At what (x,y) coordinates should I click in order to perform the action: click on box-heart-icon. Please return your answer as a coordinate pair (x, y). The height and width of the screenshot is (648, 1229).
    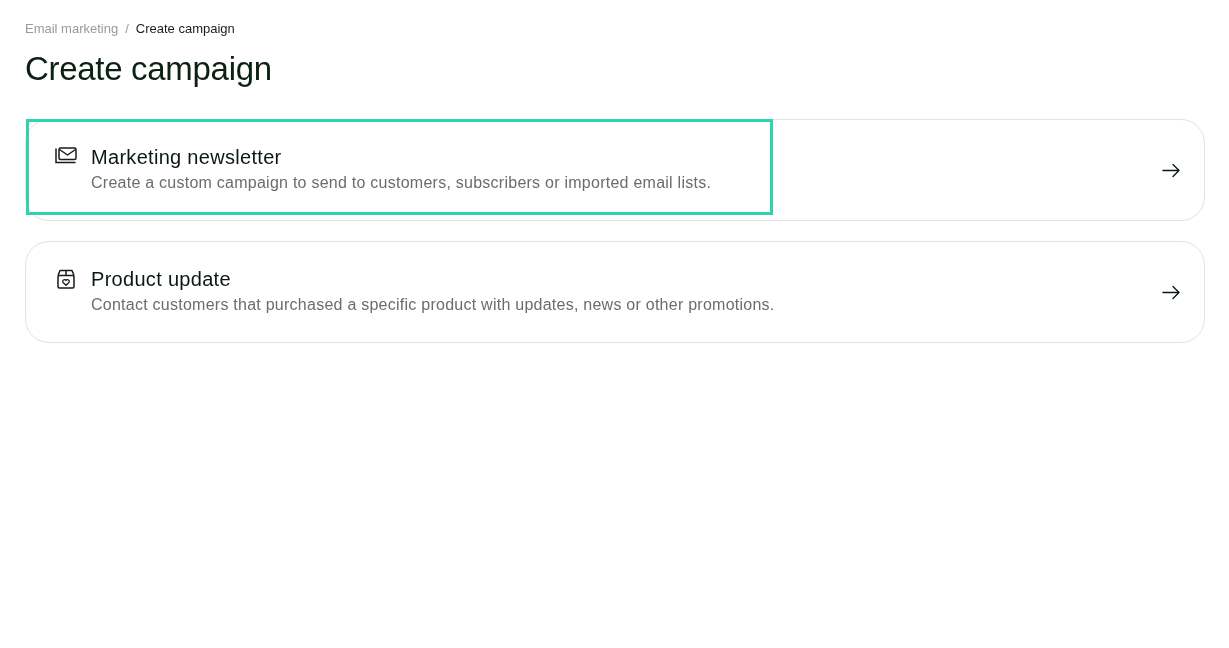
    Looking at the image, I should click on (66, 279).